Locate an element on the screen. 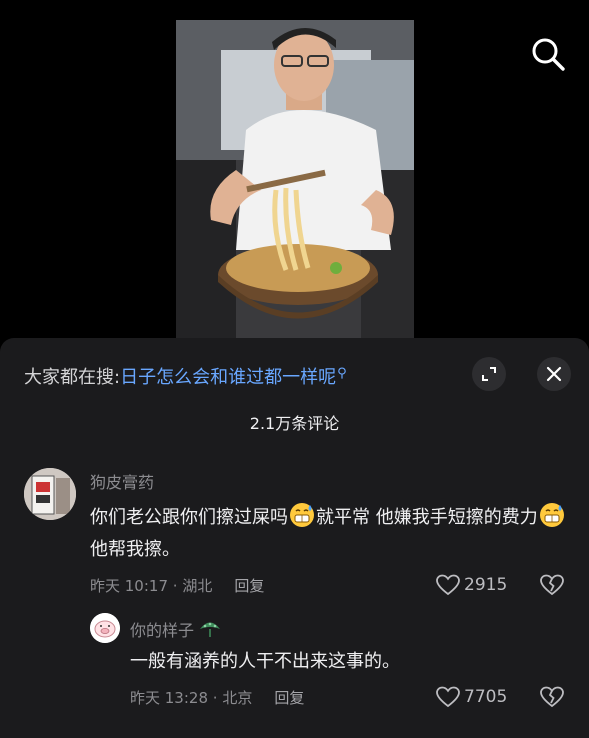  search-suggestion-prefix: 大家都在搜: is located at coordinates (72, 377).